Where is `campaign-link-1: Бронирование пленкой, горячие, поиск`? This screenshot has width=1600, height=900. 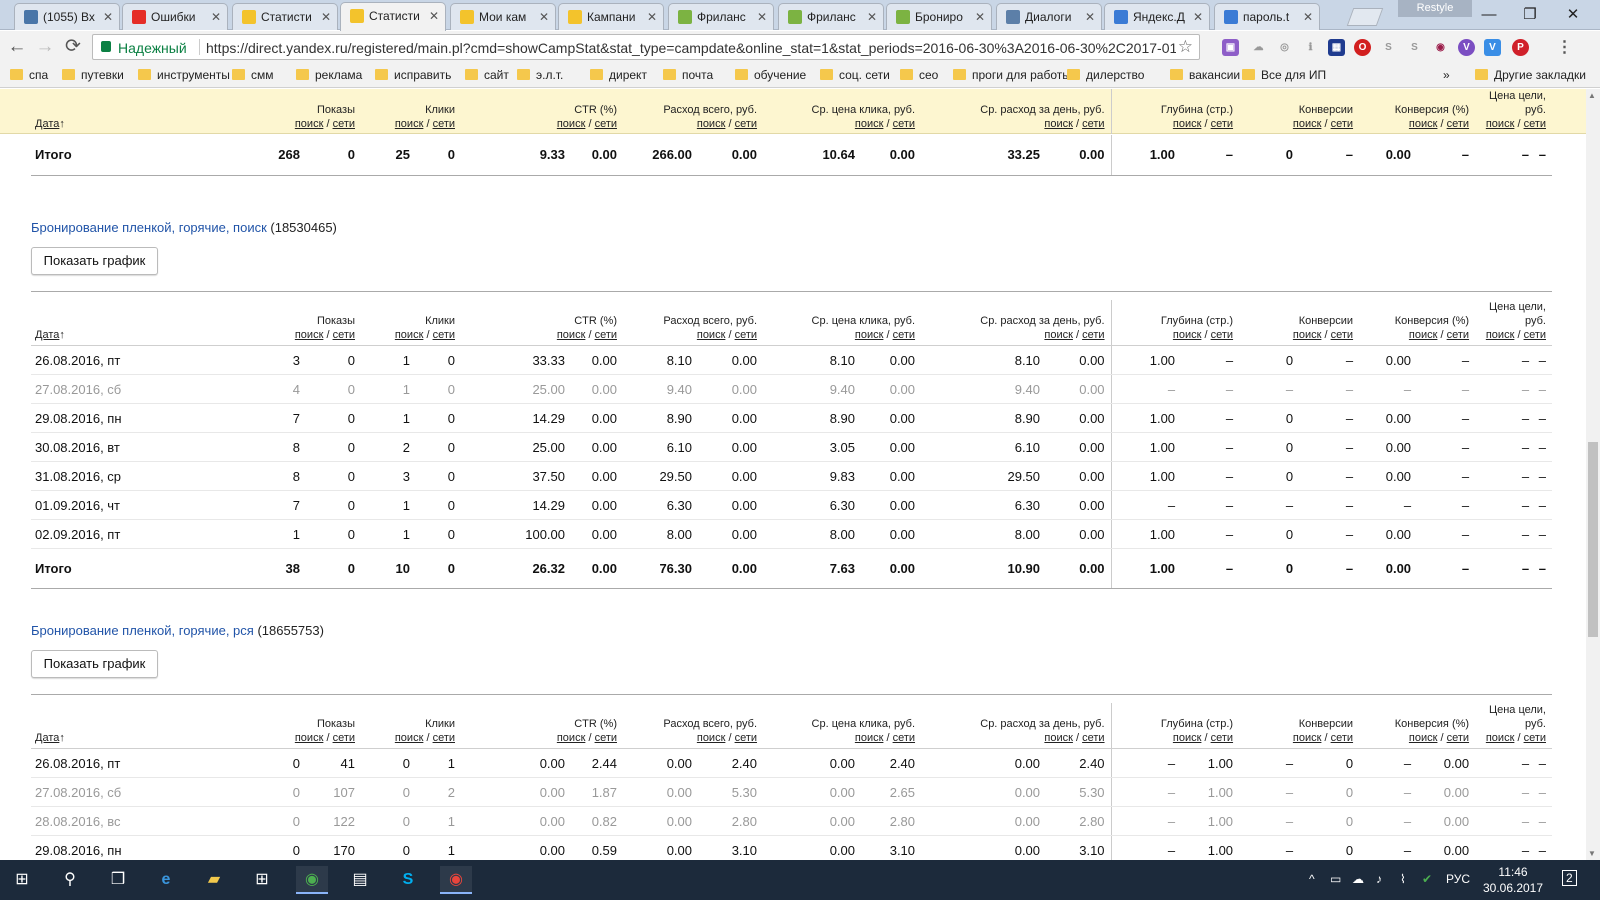
campaign-link-1: Бронирование пленкой, горячие, поиск is located at coordinates (149, 227).